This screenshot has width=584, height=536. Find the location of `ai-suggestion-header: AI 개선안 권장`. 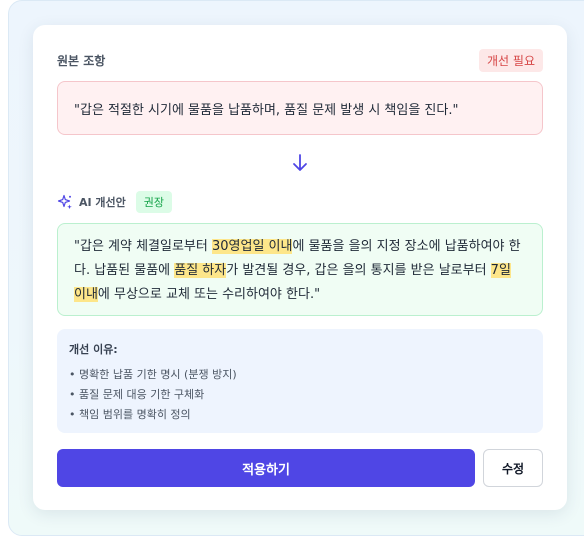

ai-suggestion-header: AI 개선안 권장 is located at coordinates (115, 202).